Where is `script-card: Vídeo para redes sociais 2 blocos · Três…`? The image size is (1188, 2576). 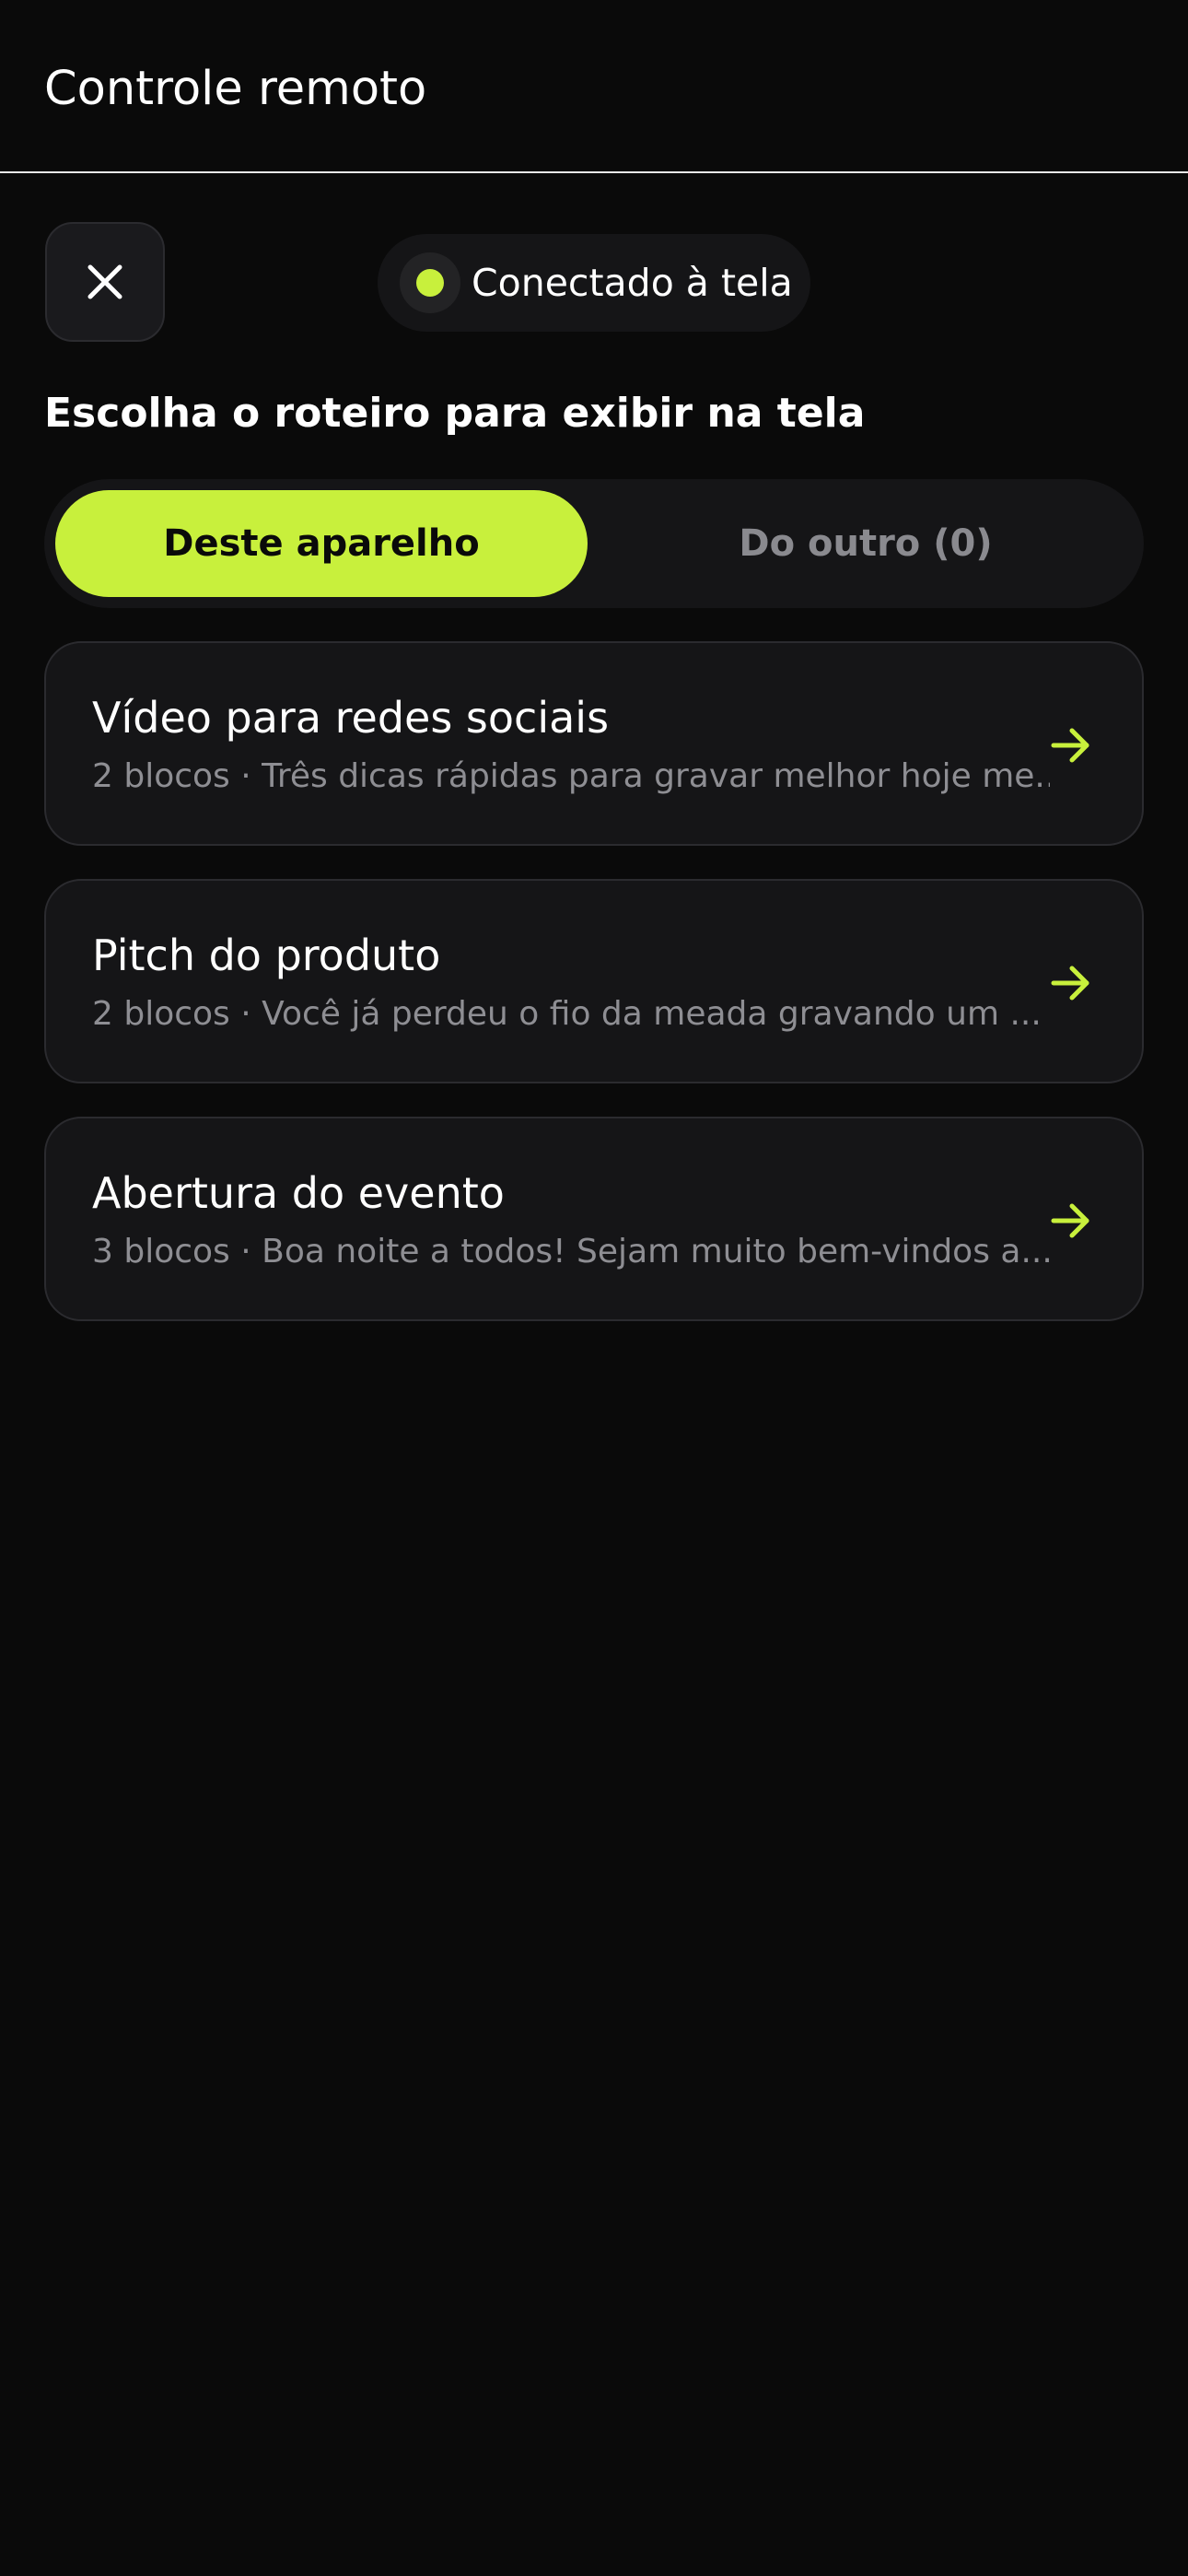
script-card: Vídeo para redes sociais 2 blocos · Três… is located at coordinates (594, 743).